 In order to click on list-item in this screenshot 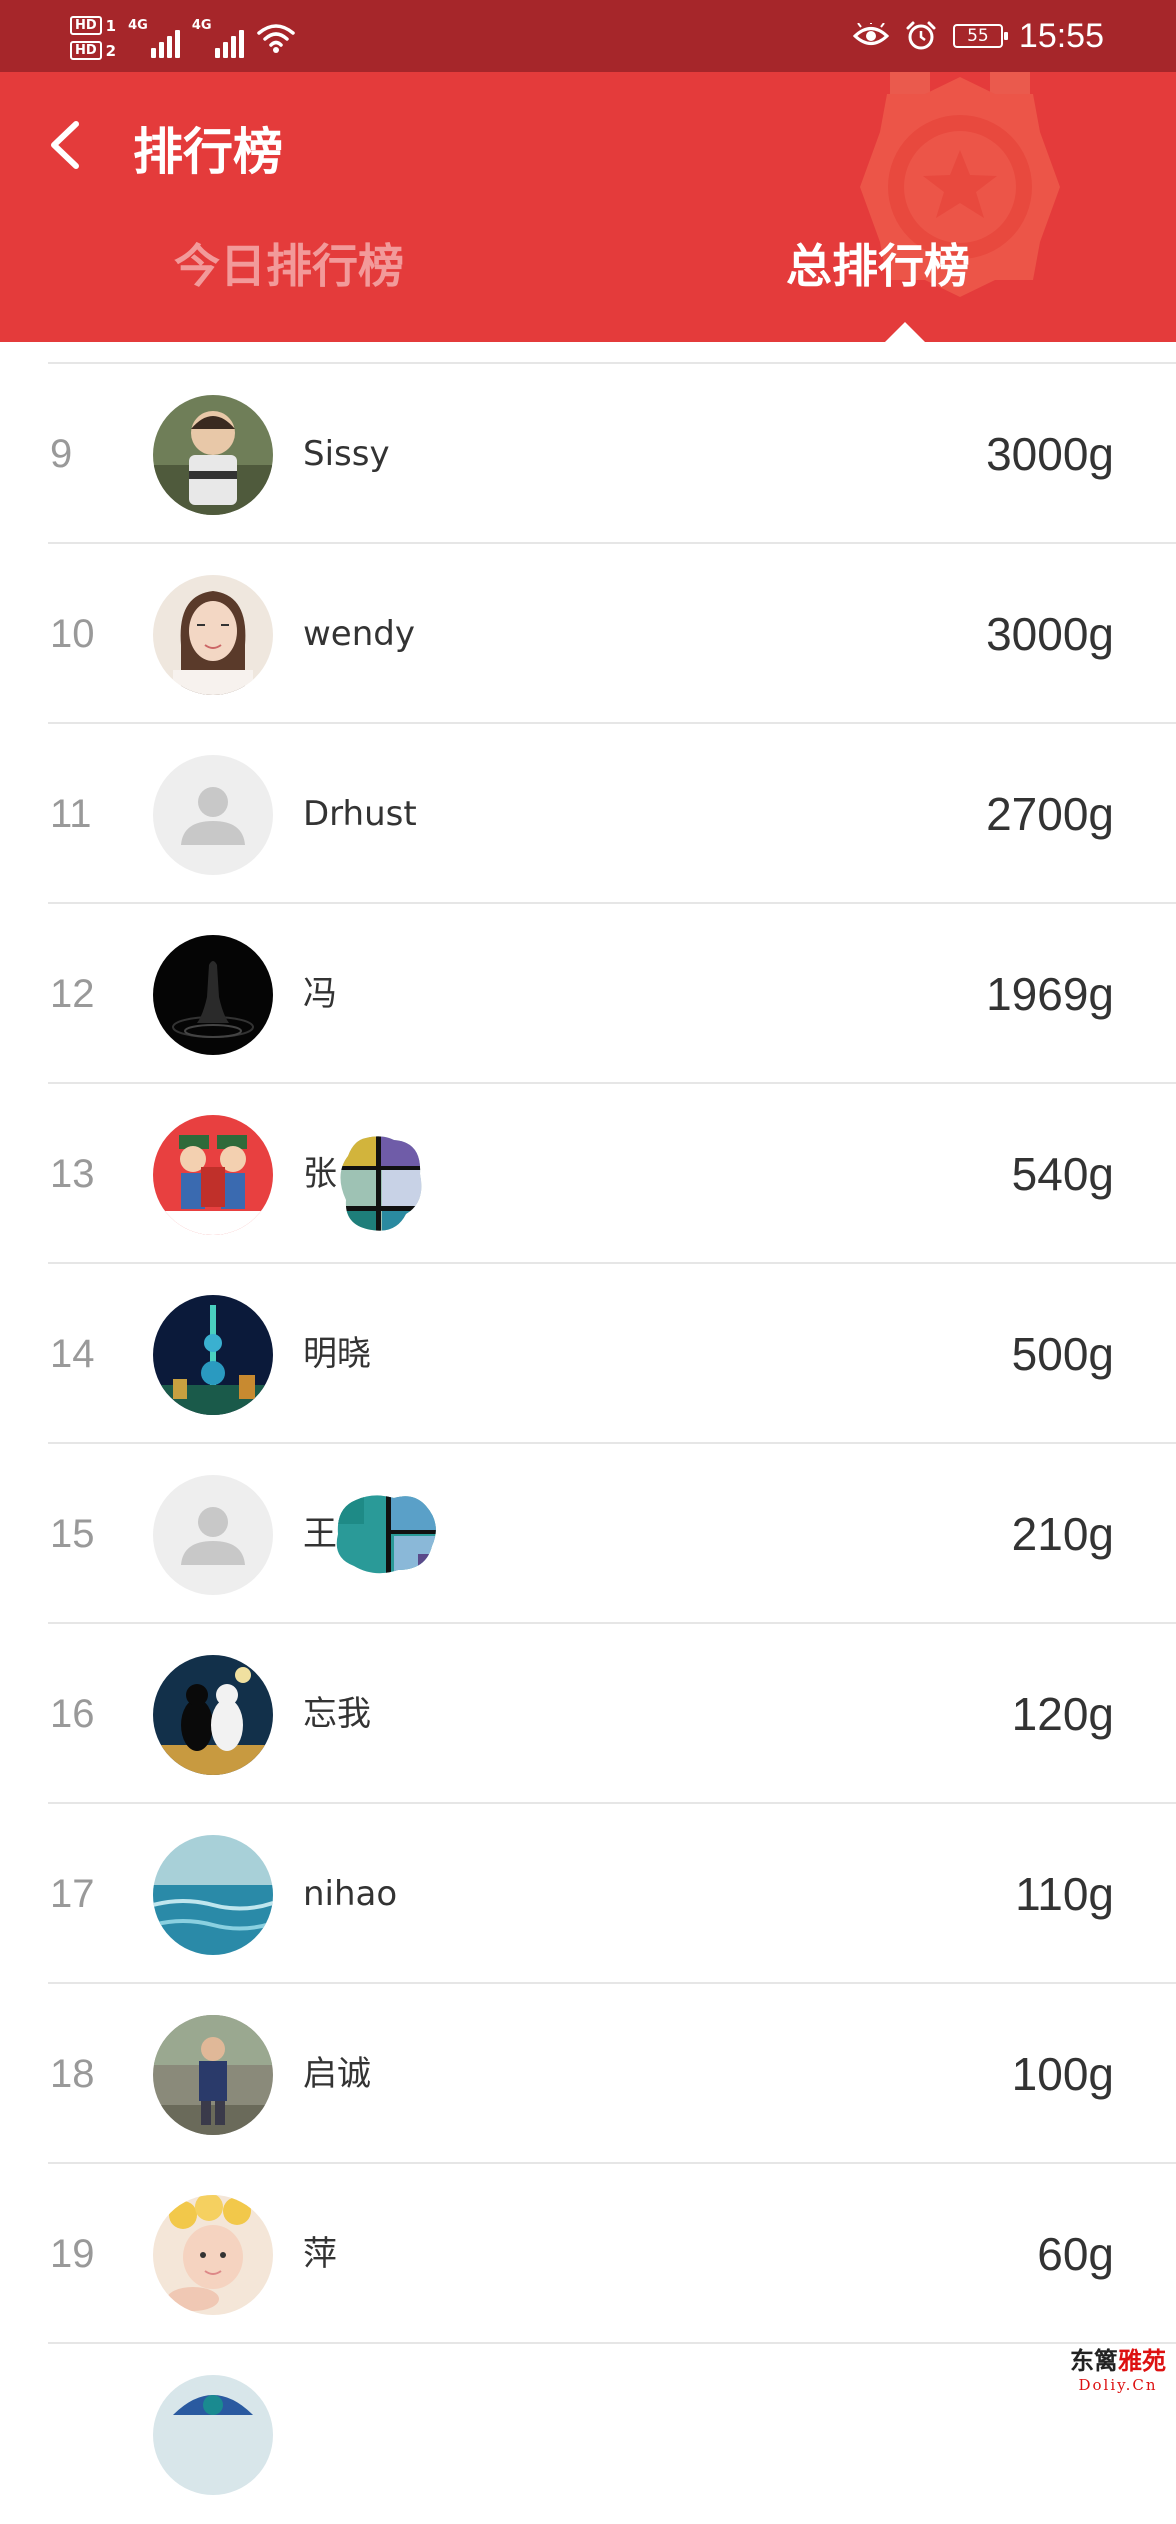, I will do `click(588, 2434)`.